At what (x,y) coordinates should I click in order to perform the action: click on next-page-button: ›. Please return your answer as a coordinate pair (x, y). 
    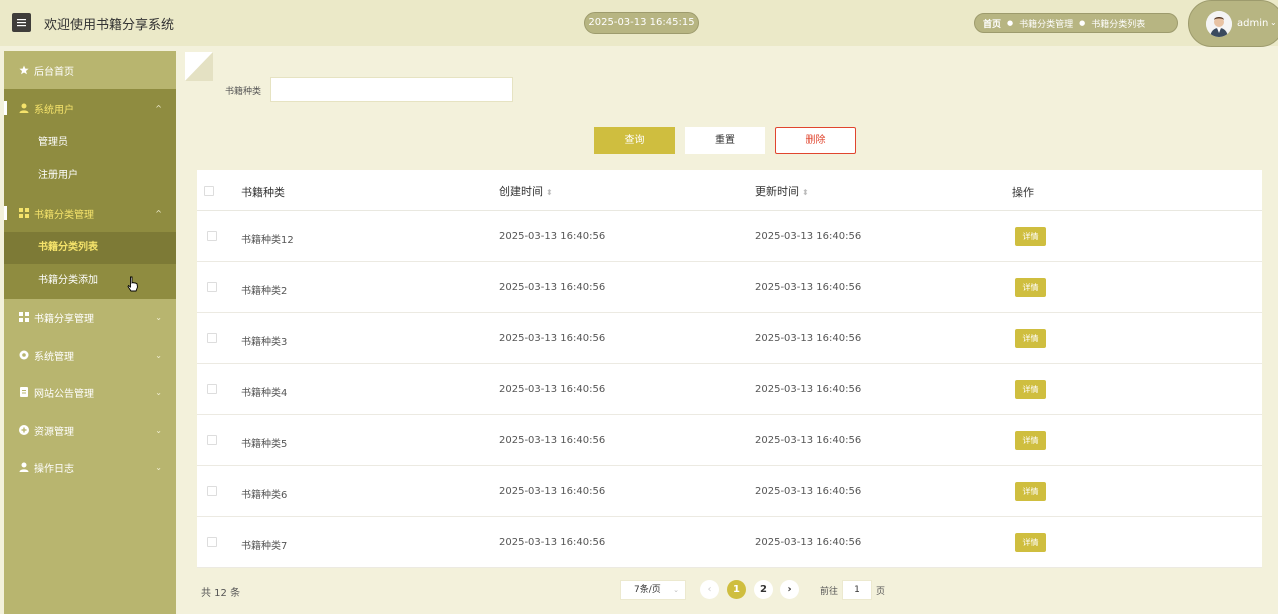
    Looking at the image, I should click on (789, 589).